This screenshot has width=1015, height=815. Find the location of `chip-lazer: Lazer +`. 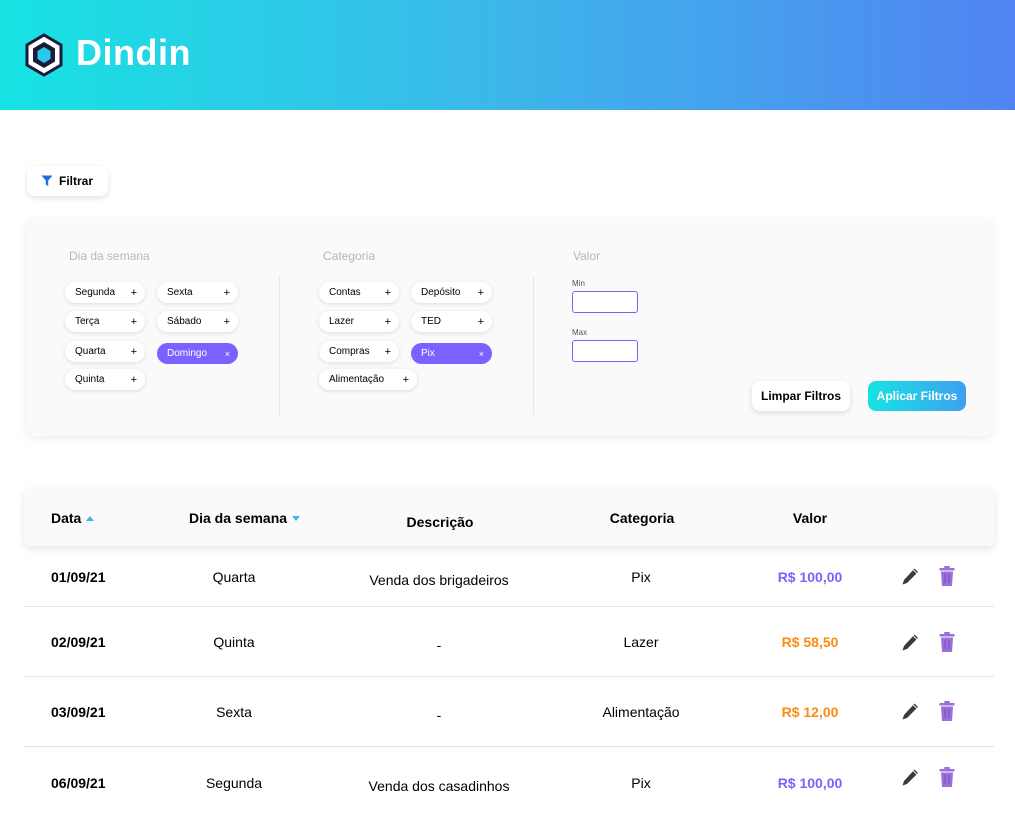

chip-lazer: Lazer + is located at coordinates (359, 321).